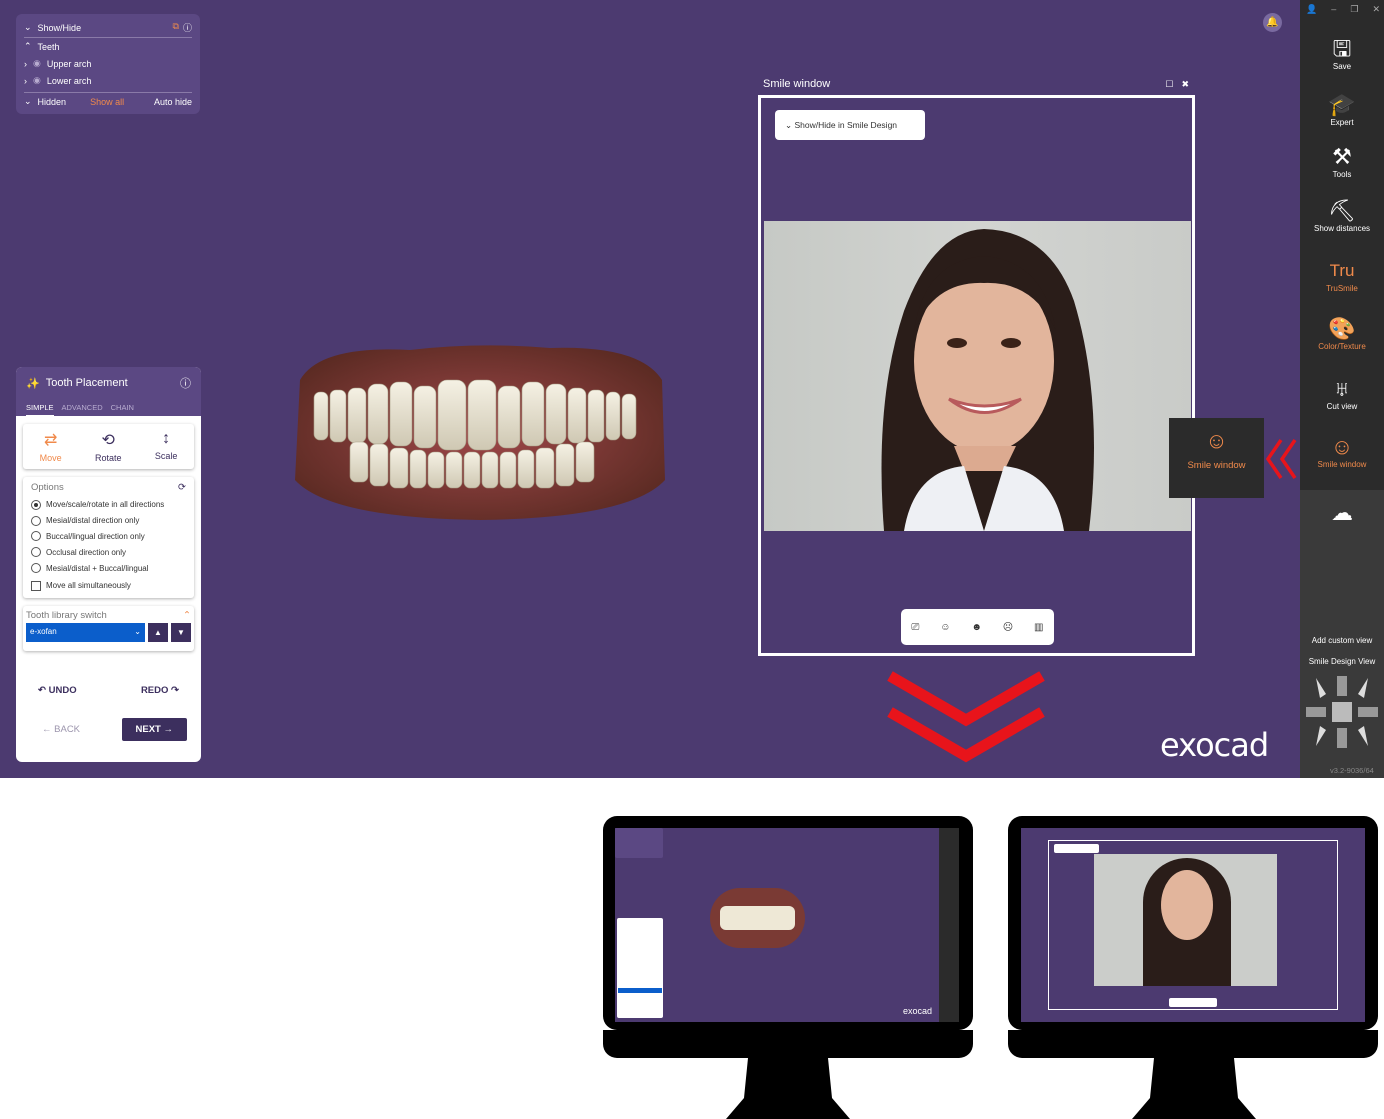 The image size is (1384, 1119). I want to click on tab-chain: CHAIN, so click(122, 410).